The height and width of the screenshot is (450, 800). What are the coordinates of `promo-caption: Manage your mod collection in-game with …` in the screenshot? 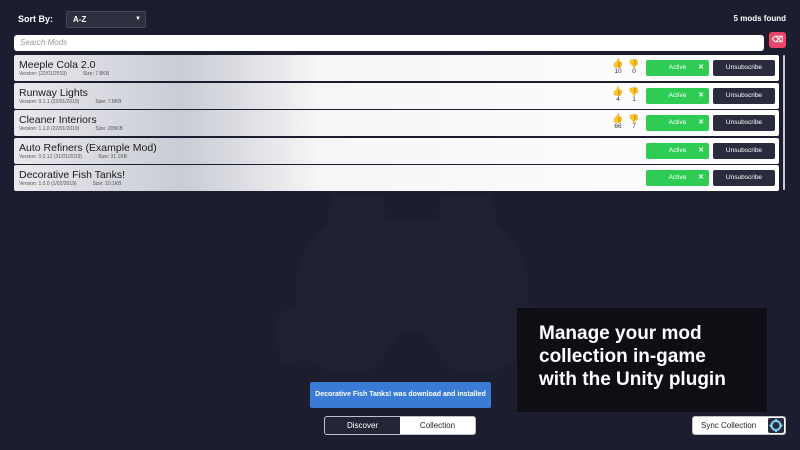 It's located at (642, 360).